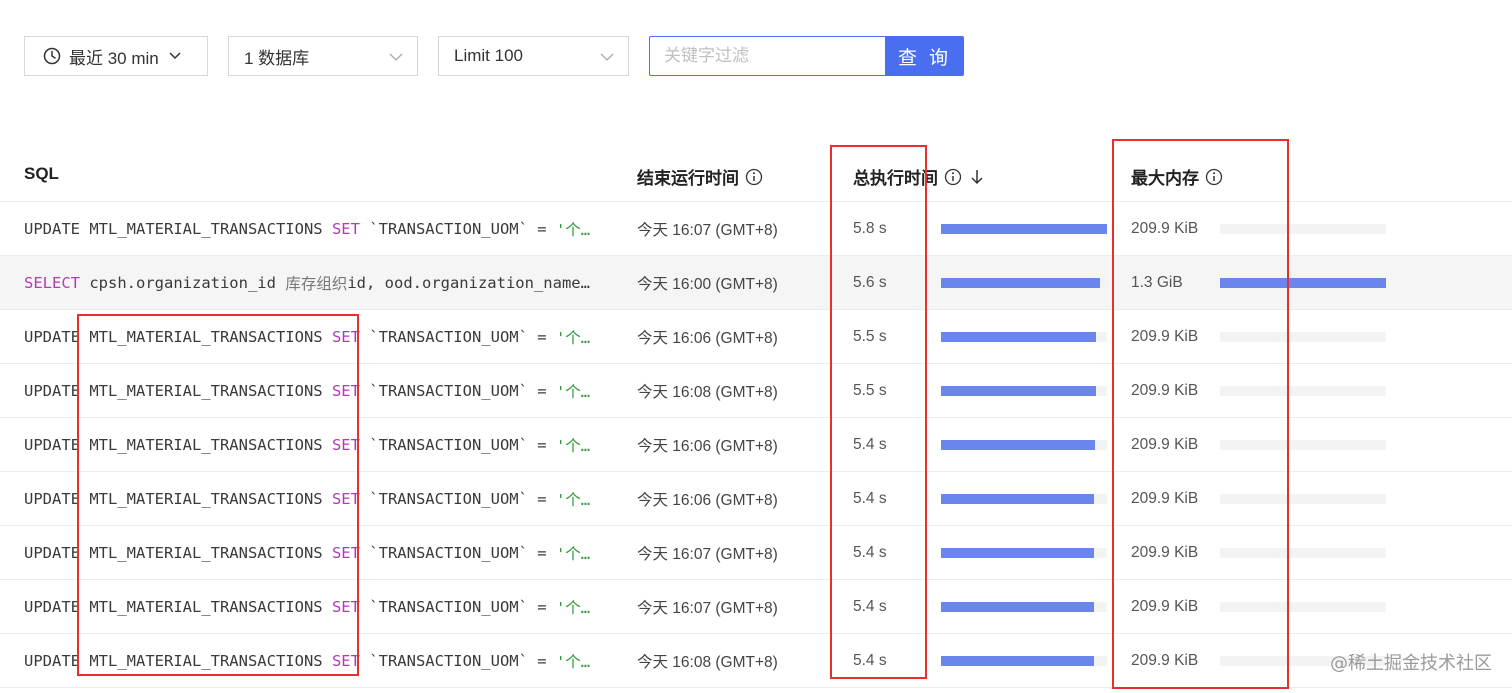  Describe the element at coordinates (707, 392) in the screenshot. I see `end-time: 今天 16:08 (GMT+8)` at that location.